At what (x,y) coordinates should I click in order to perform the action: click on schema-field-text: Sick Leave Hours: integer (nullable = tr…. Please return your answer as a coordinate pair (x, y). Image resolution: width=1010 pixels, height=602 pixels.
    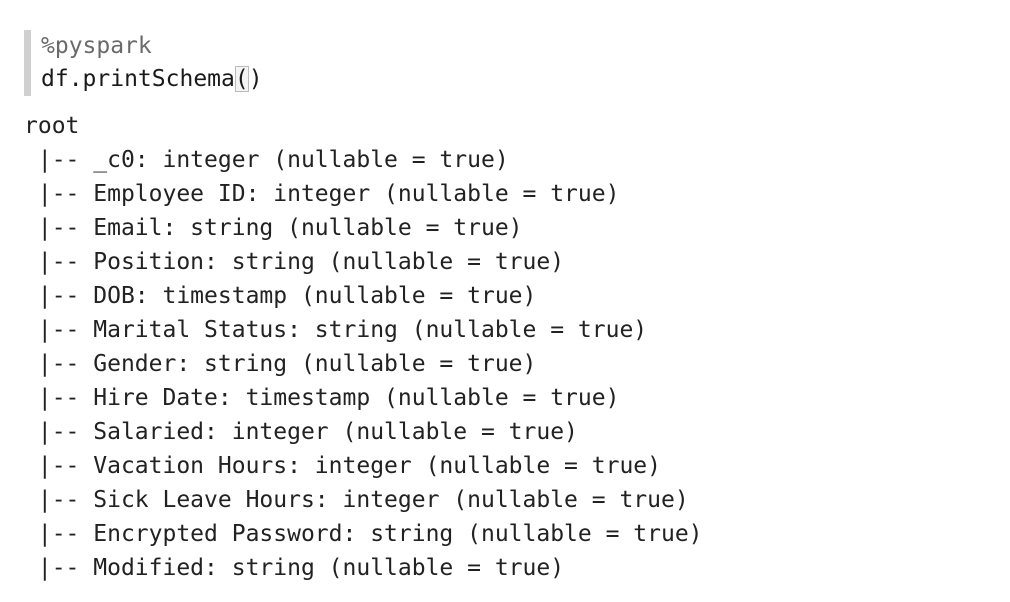
    Looking at the image, I should click on (391, 500).